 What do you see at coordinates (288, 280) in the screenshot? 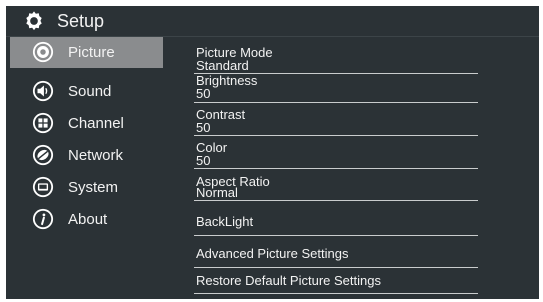
I see `setting-label: Restore Default Picture Settings` at bounding box center [288, 280].